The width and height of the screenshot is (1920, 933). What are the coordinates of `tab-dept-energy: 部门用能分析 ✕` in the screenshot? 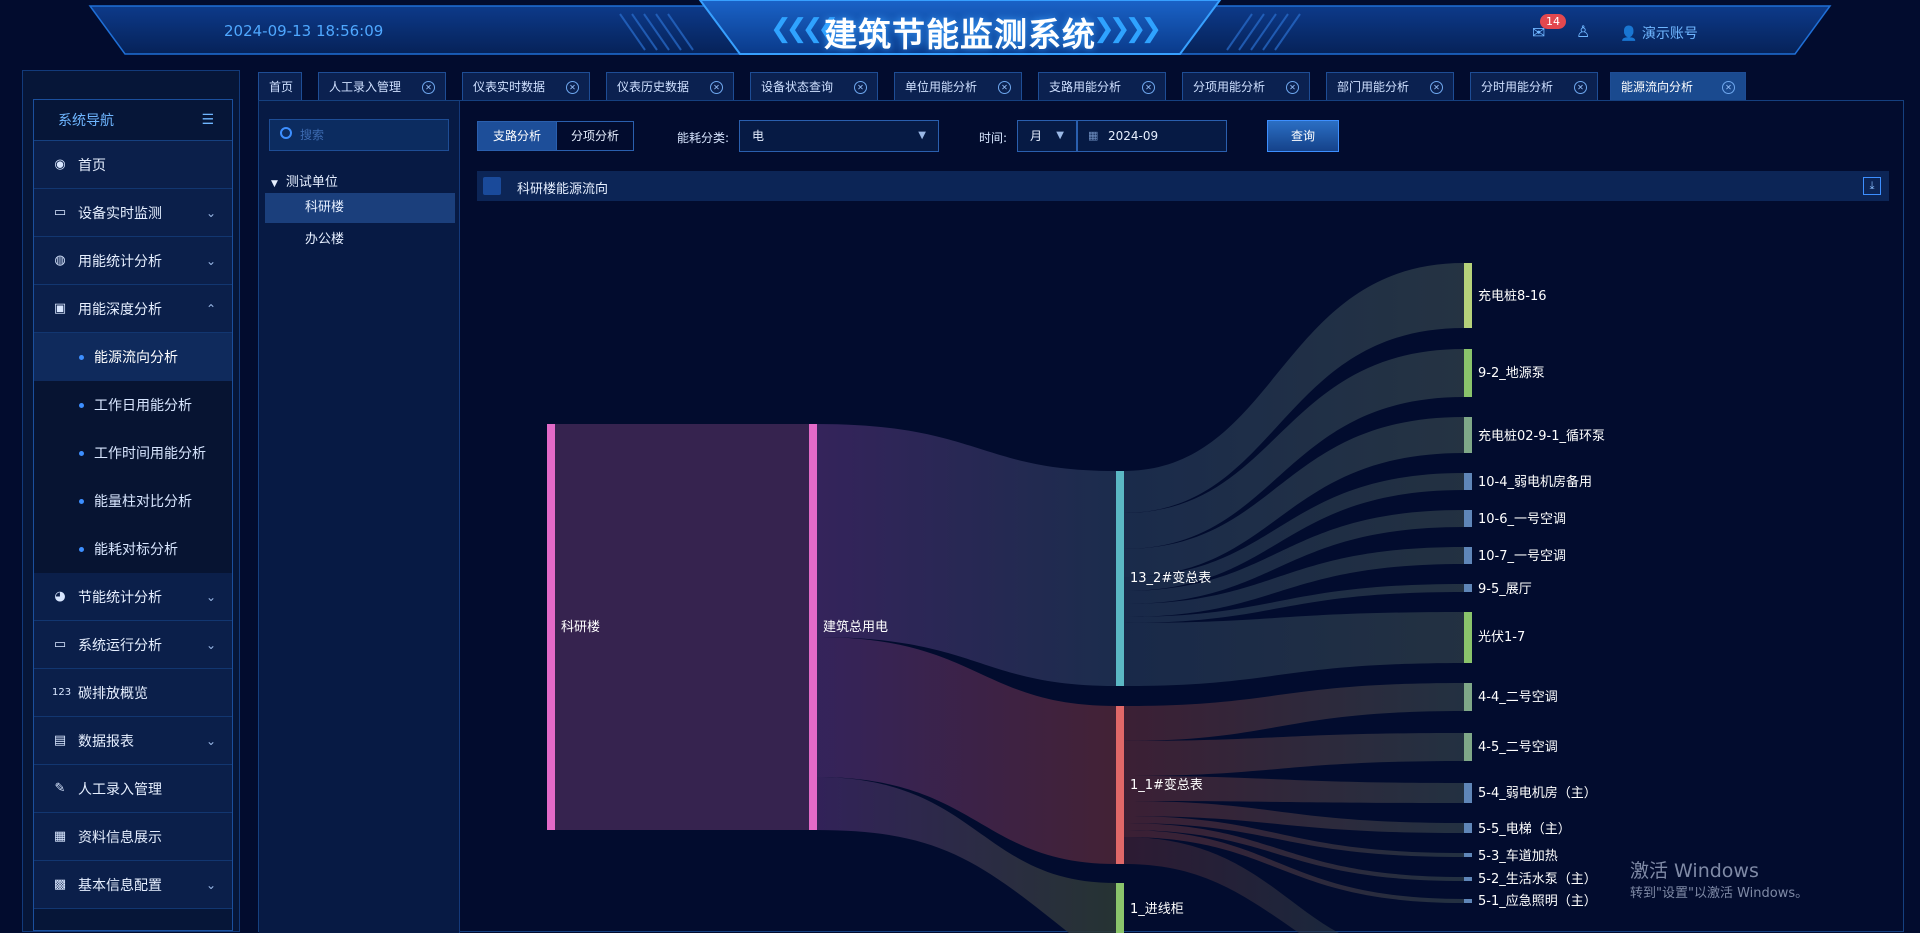 It's located at (1390, 86).